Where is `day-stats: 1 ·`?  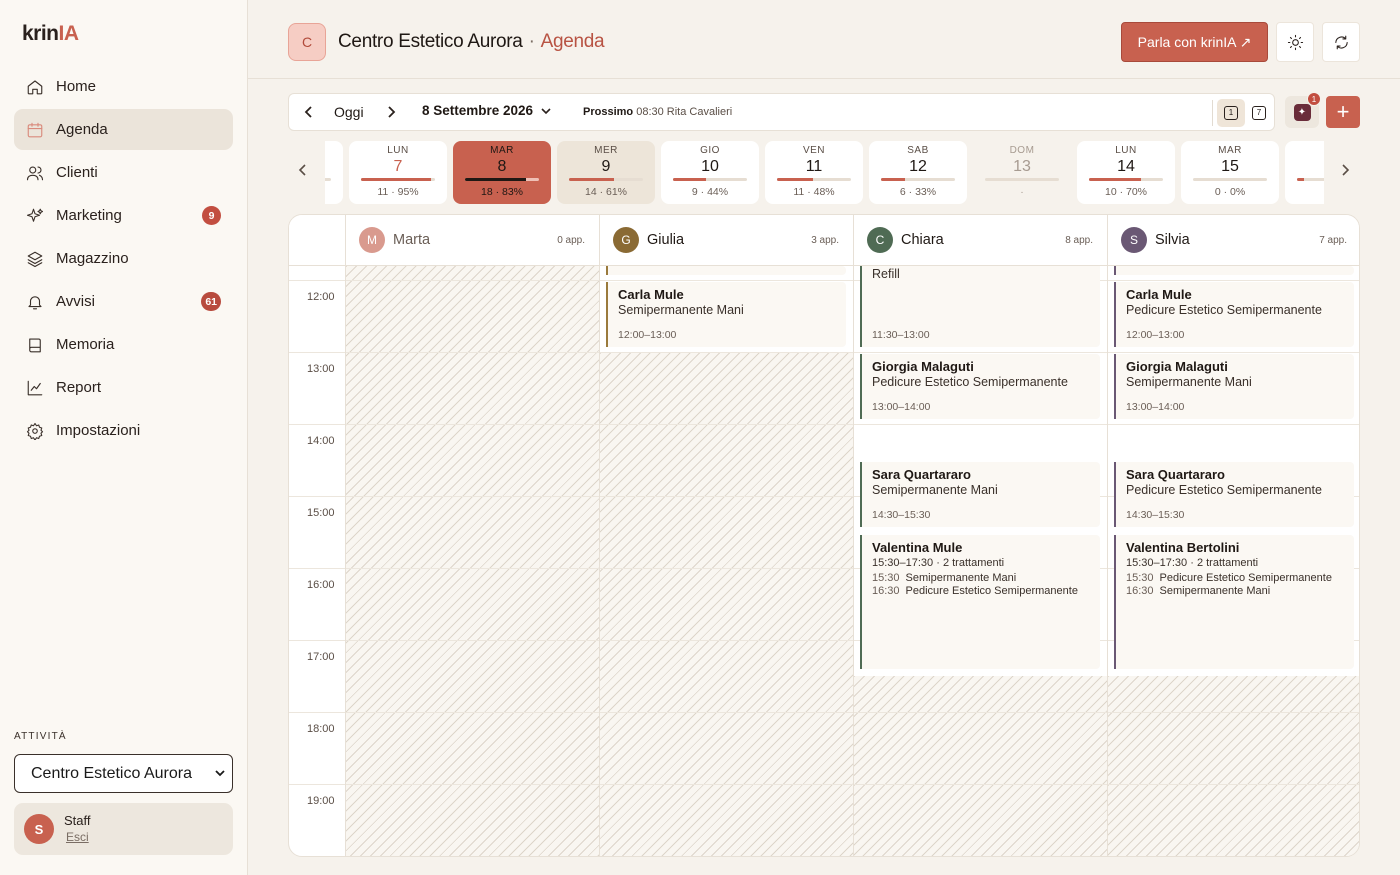
day-stats: 1 · is located at coordinates (1304, 192).